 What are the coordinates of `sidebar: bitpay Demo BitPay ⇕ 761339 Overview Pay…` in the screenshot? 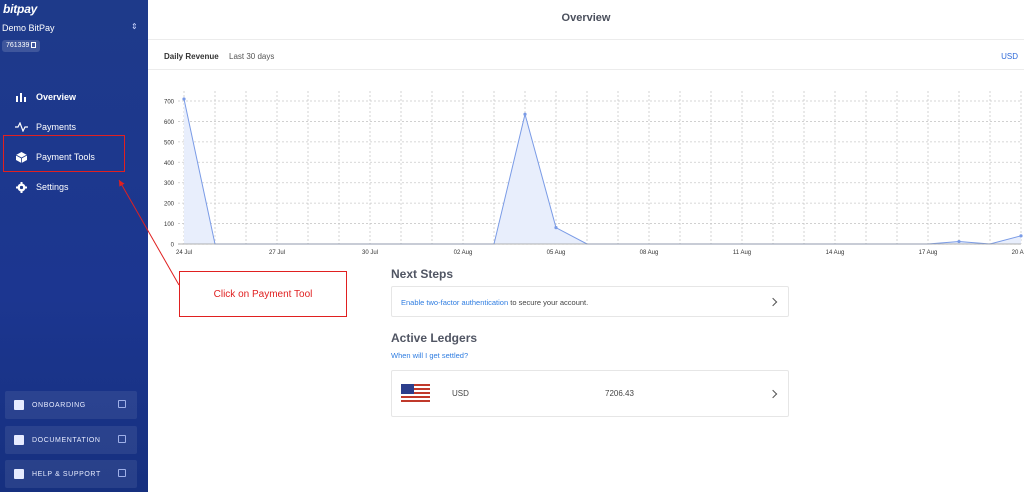 It's located at (74, 246).